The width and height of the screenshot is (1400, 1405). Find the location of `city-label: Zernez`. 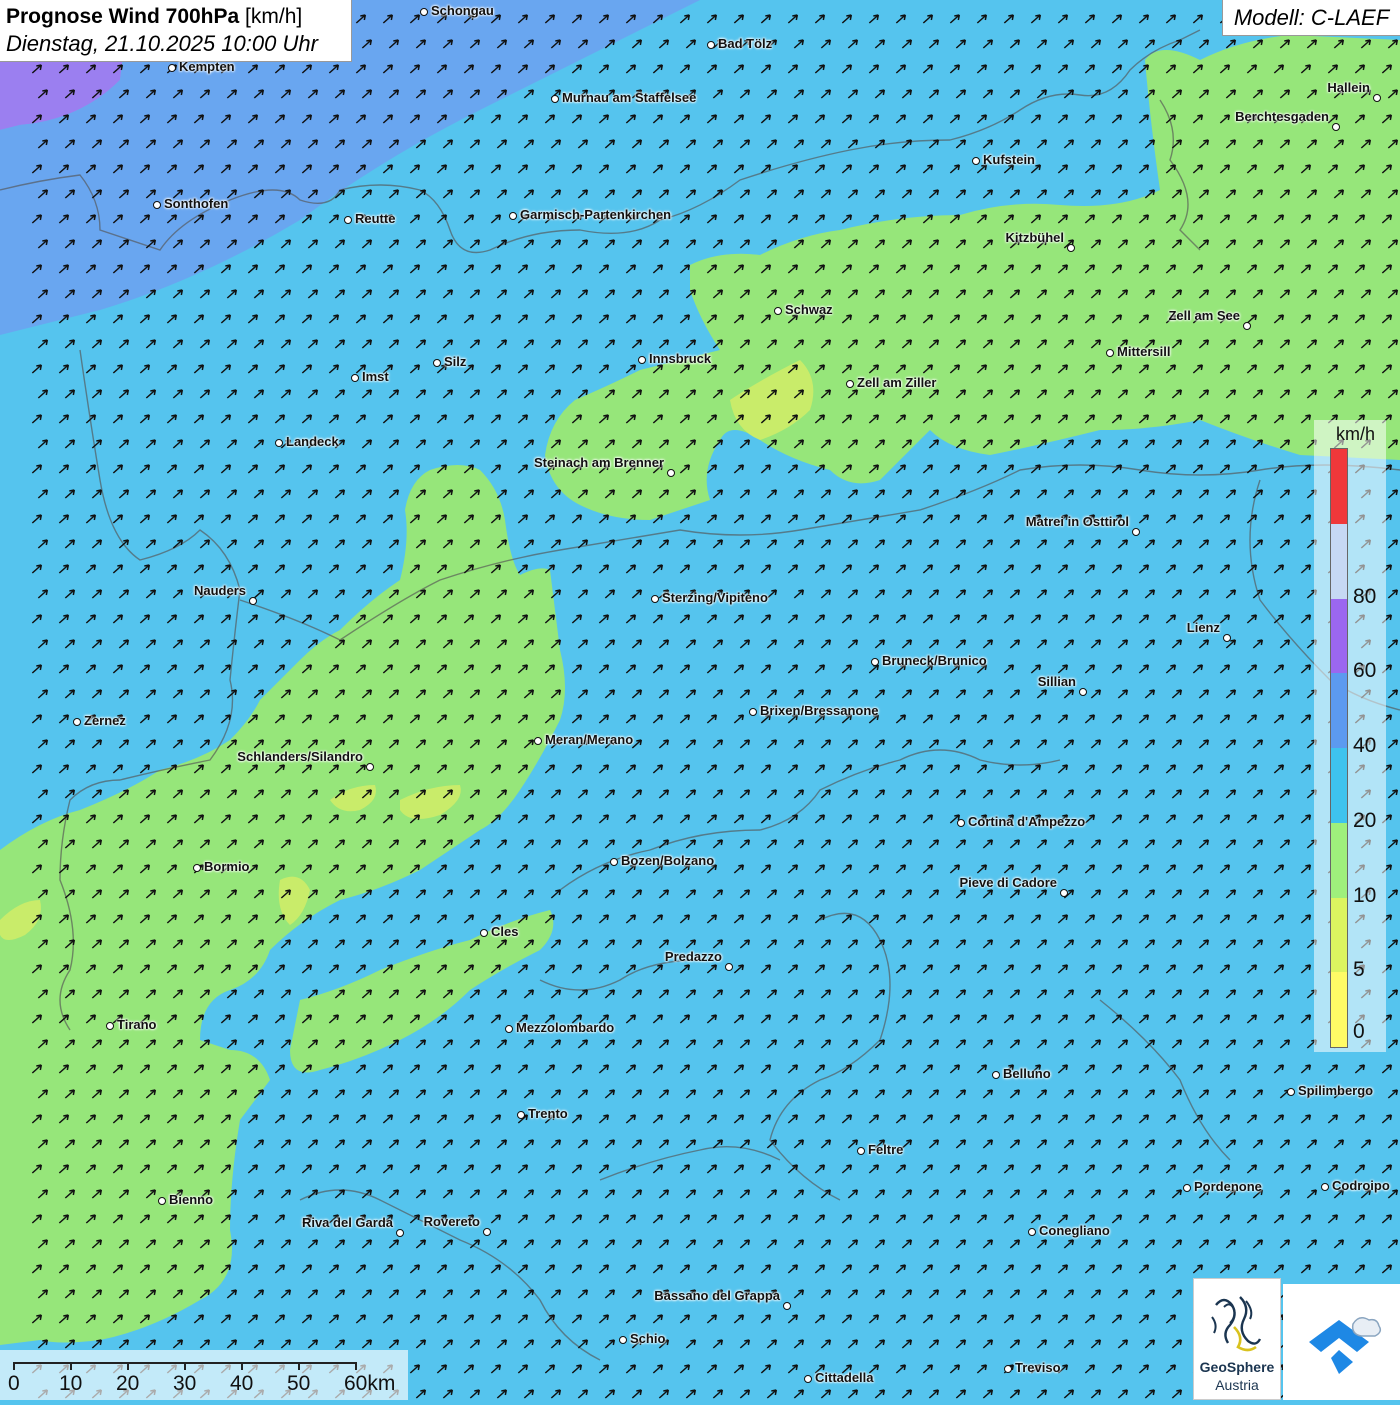

city-label: Zernez is located at coordinates (105, 720).